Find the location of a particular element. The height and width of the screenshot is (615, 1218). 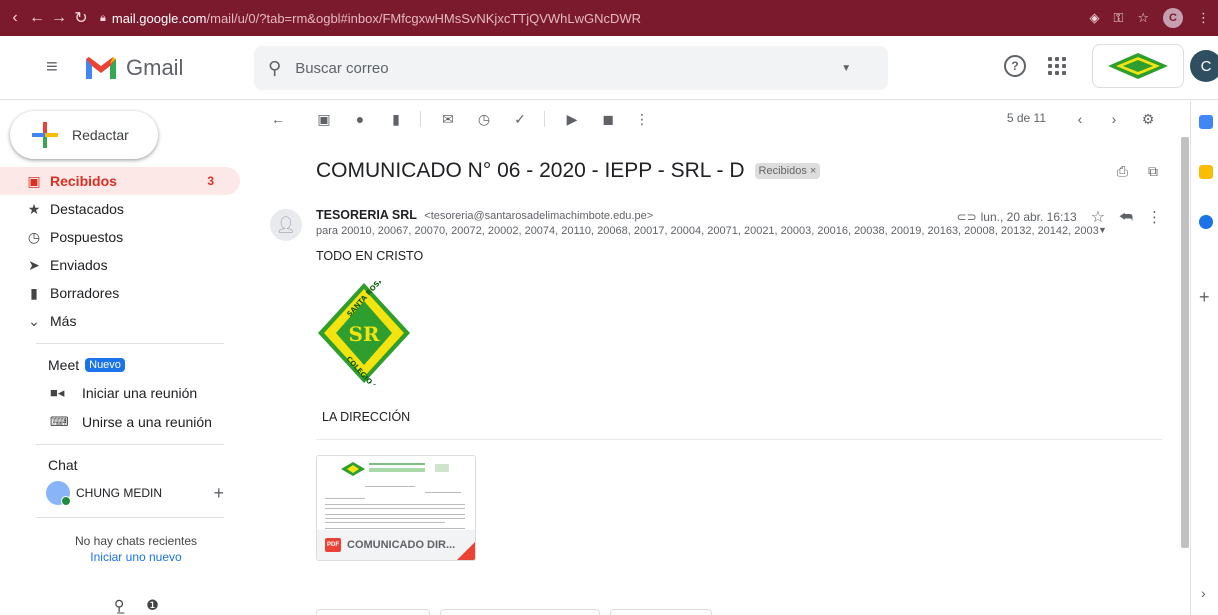

sidebar-item-drafts: ▮ Borradores is located at coordinates (120, 293).